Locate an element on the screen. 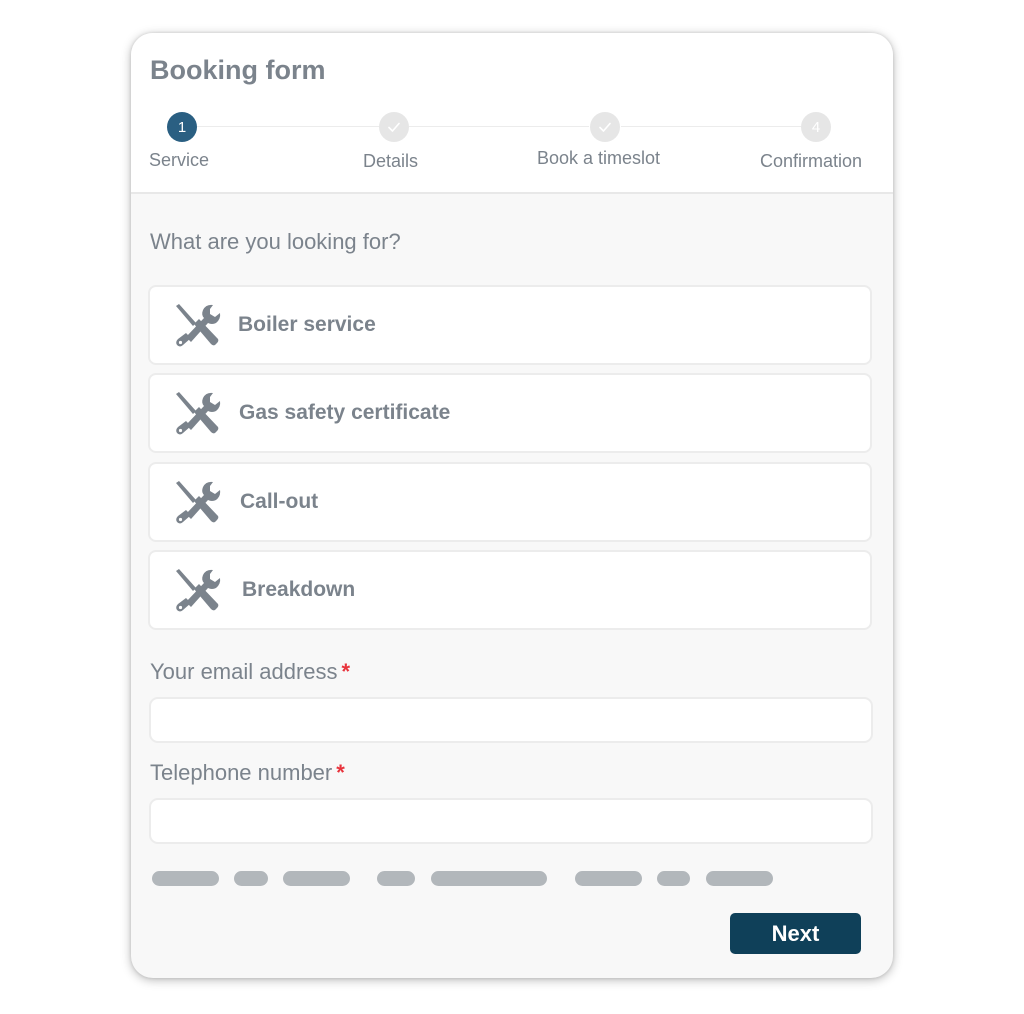 The image size is (1024, 1014). step-2-indicator is located at coordinates (394, 127).